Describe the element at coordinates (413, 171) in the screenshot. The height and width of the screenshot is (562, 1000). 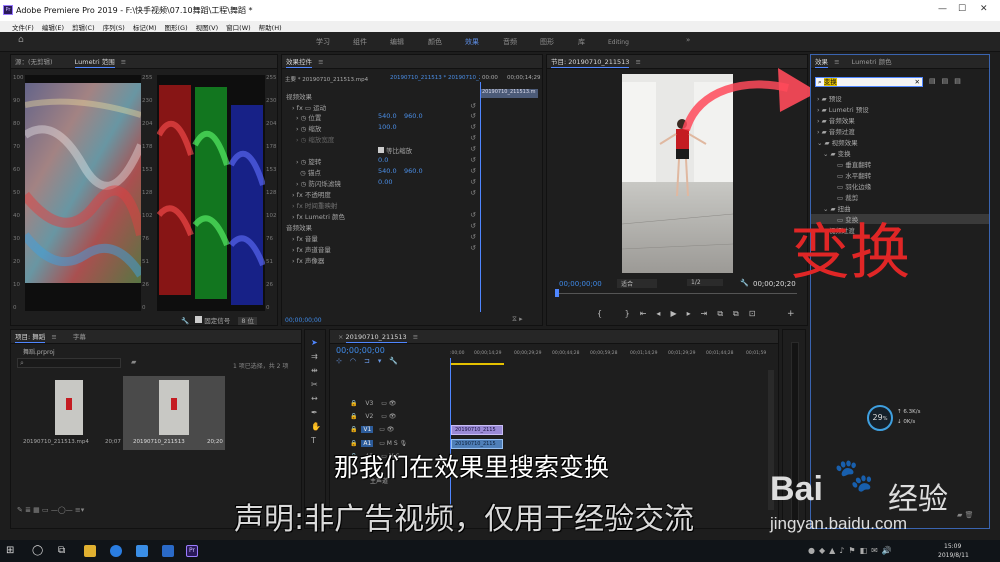
I see `anchor-y-value: 960.0` at that location.